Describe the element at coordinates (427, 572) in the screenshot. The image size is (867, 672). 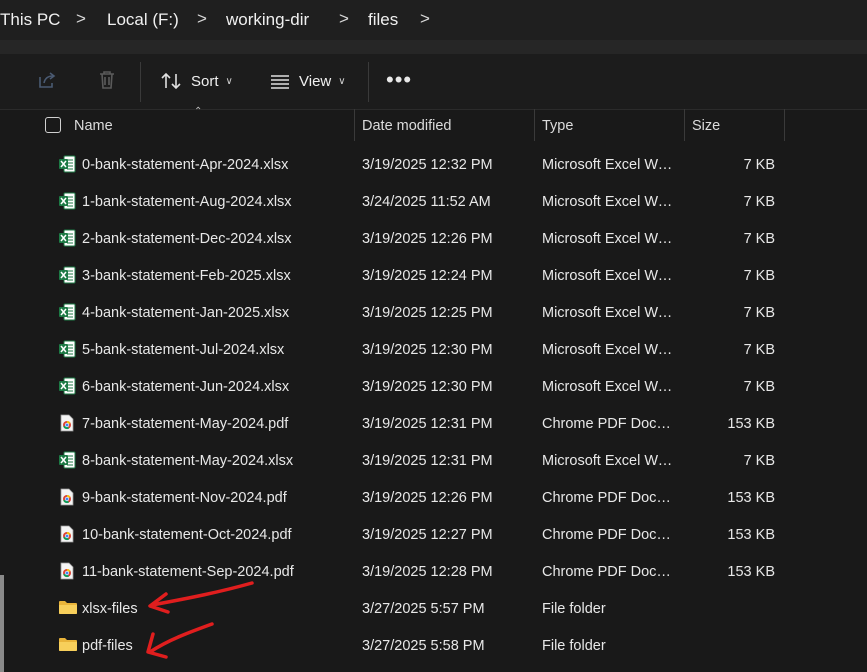
I see `file-date-modified: 3/19/2025 12:28 PM` at that location.